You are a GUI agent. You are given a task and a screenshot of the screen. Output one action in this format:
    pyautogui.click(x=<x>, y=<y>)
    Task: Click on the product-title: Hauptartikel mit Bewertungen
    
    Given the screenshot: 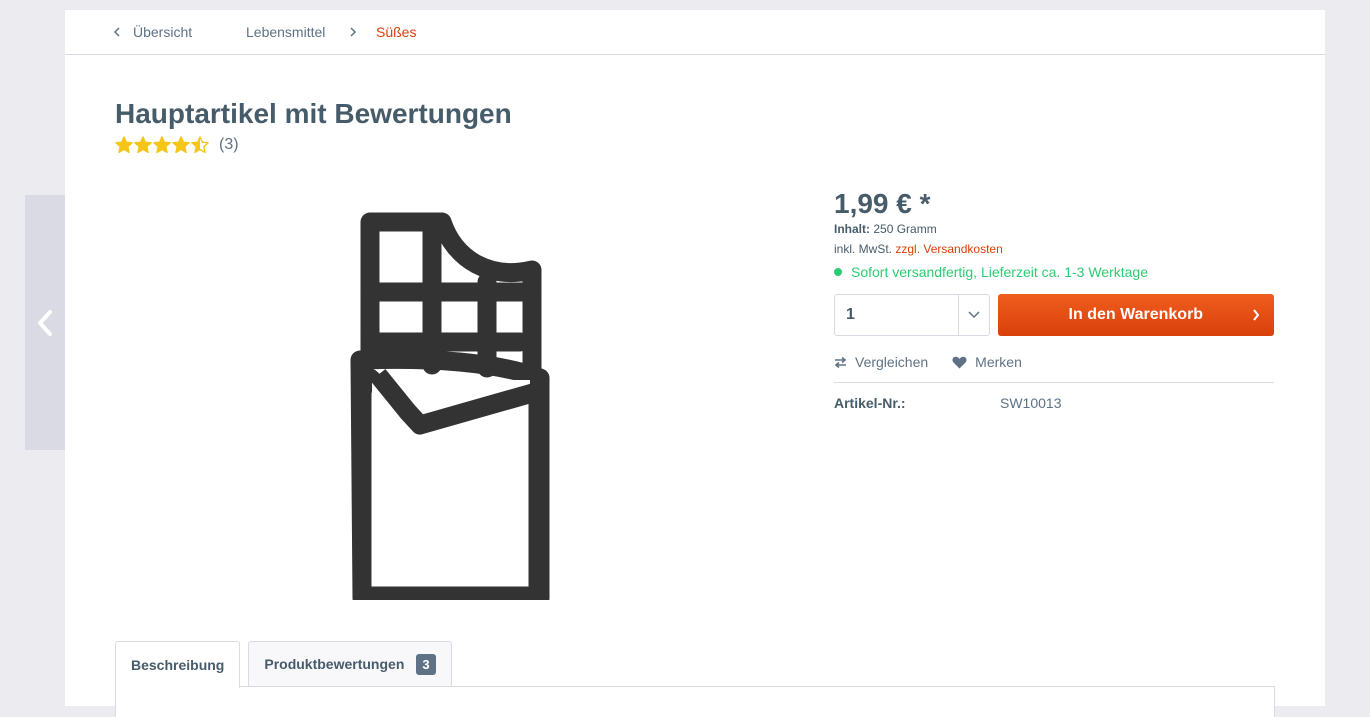 What is the action you would take?
    pyautogui.click(x=313, y=113)
    